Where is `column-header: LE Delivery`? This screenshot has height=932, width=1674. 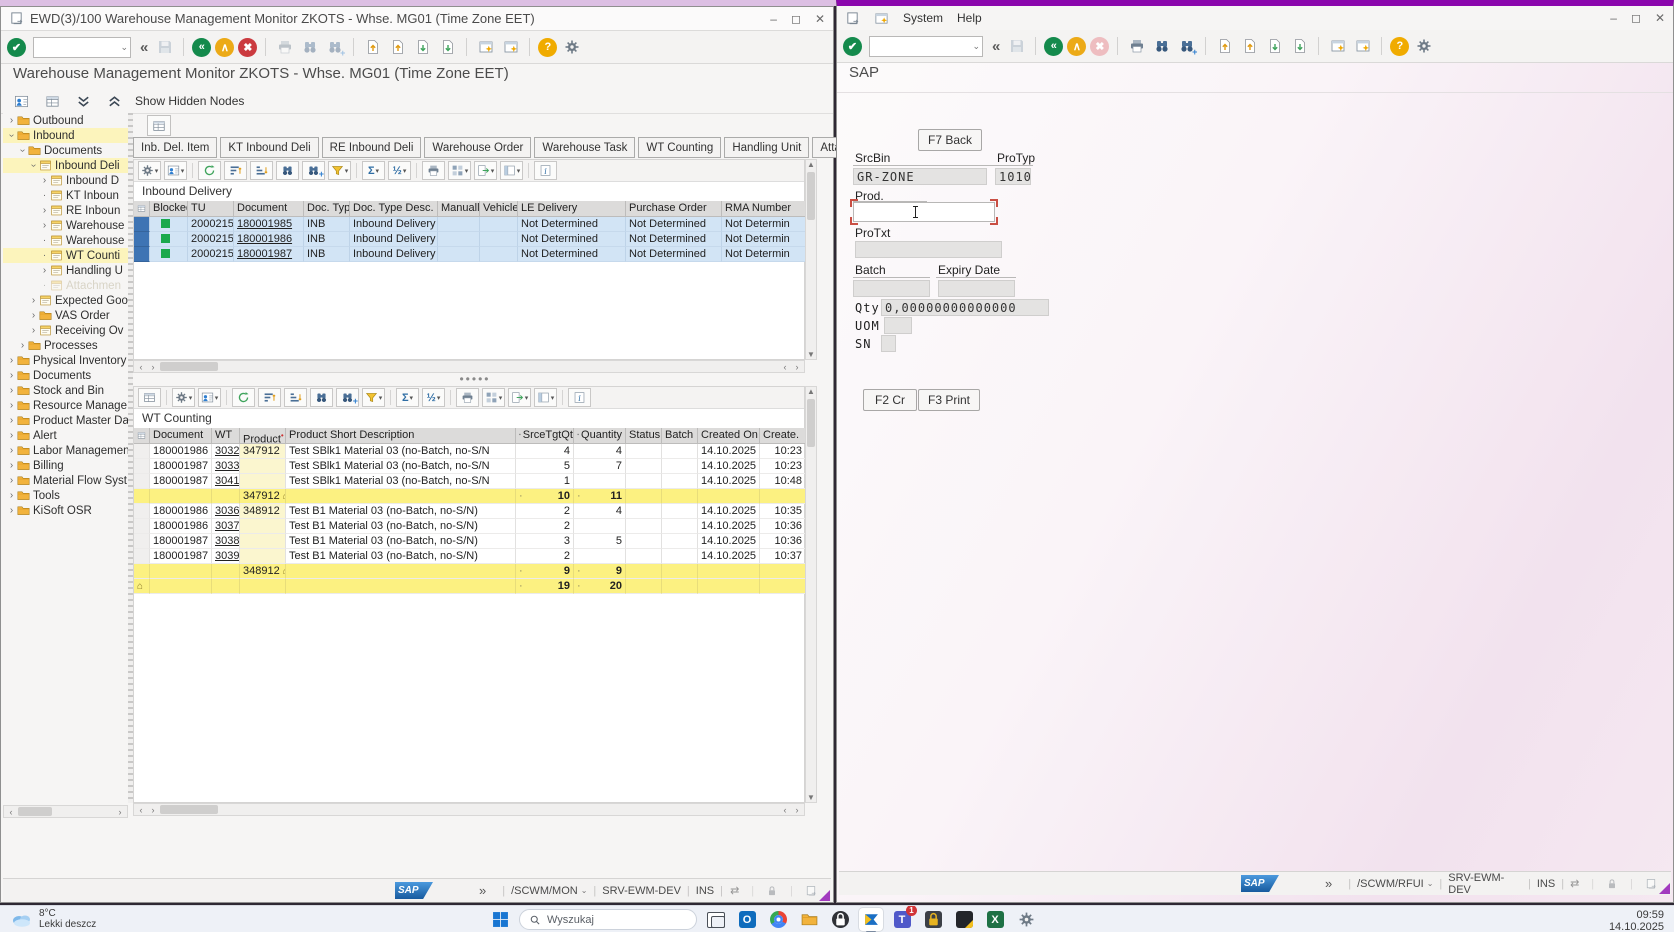
column-header: LE Delivery is located at coordinates (572, 209).